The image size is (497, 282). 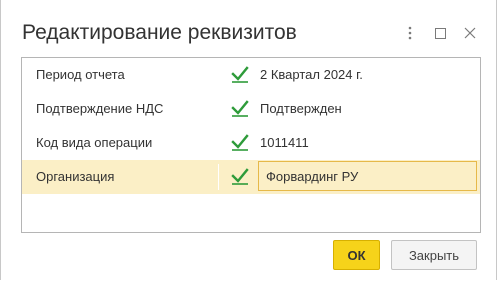 What do you see at coordinates (80, 74) in the screenshot?
I see `attribute-name: Период отчета` at bounding box center [80, 74].